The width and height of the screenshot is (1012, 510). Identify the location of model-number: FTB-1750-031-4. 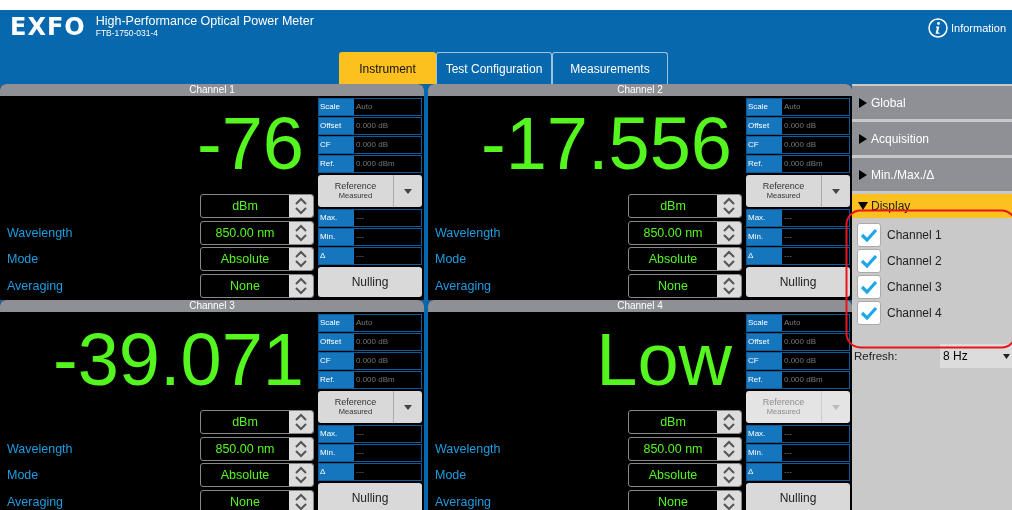
(127, 33).